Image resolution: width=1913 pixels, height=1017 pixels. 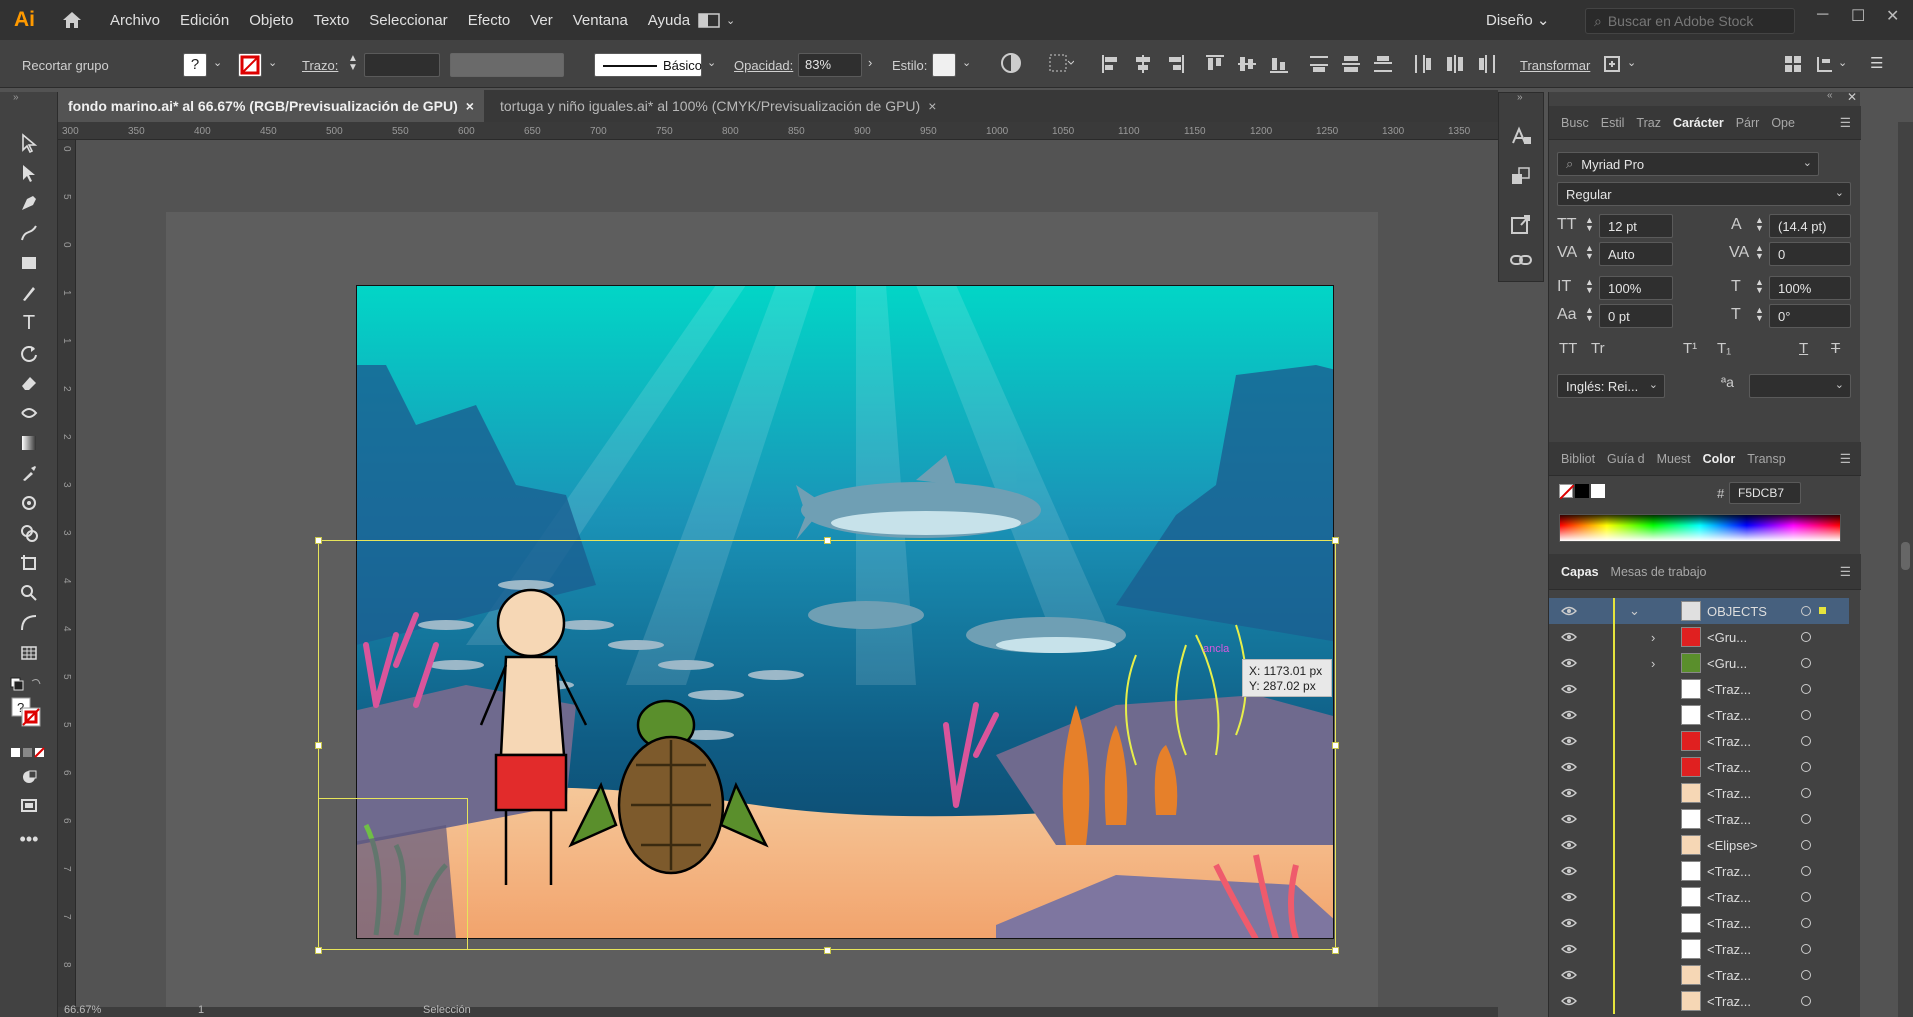 I want to click on menu-efecto: Efecto, so click(x=489, y=20).